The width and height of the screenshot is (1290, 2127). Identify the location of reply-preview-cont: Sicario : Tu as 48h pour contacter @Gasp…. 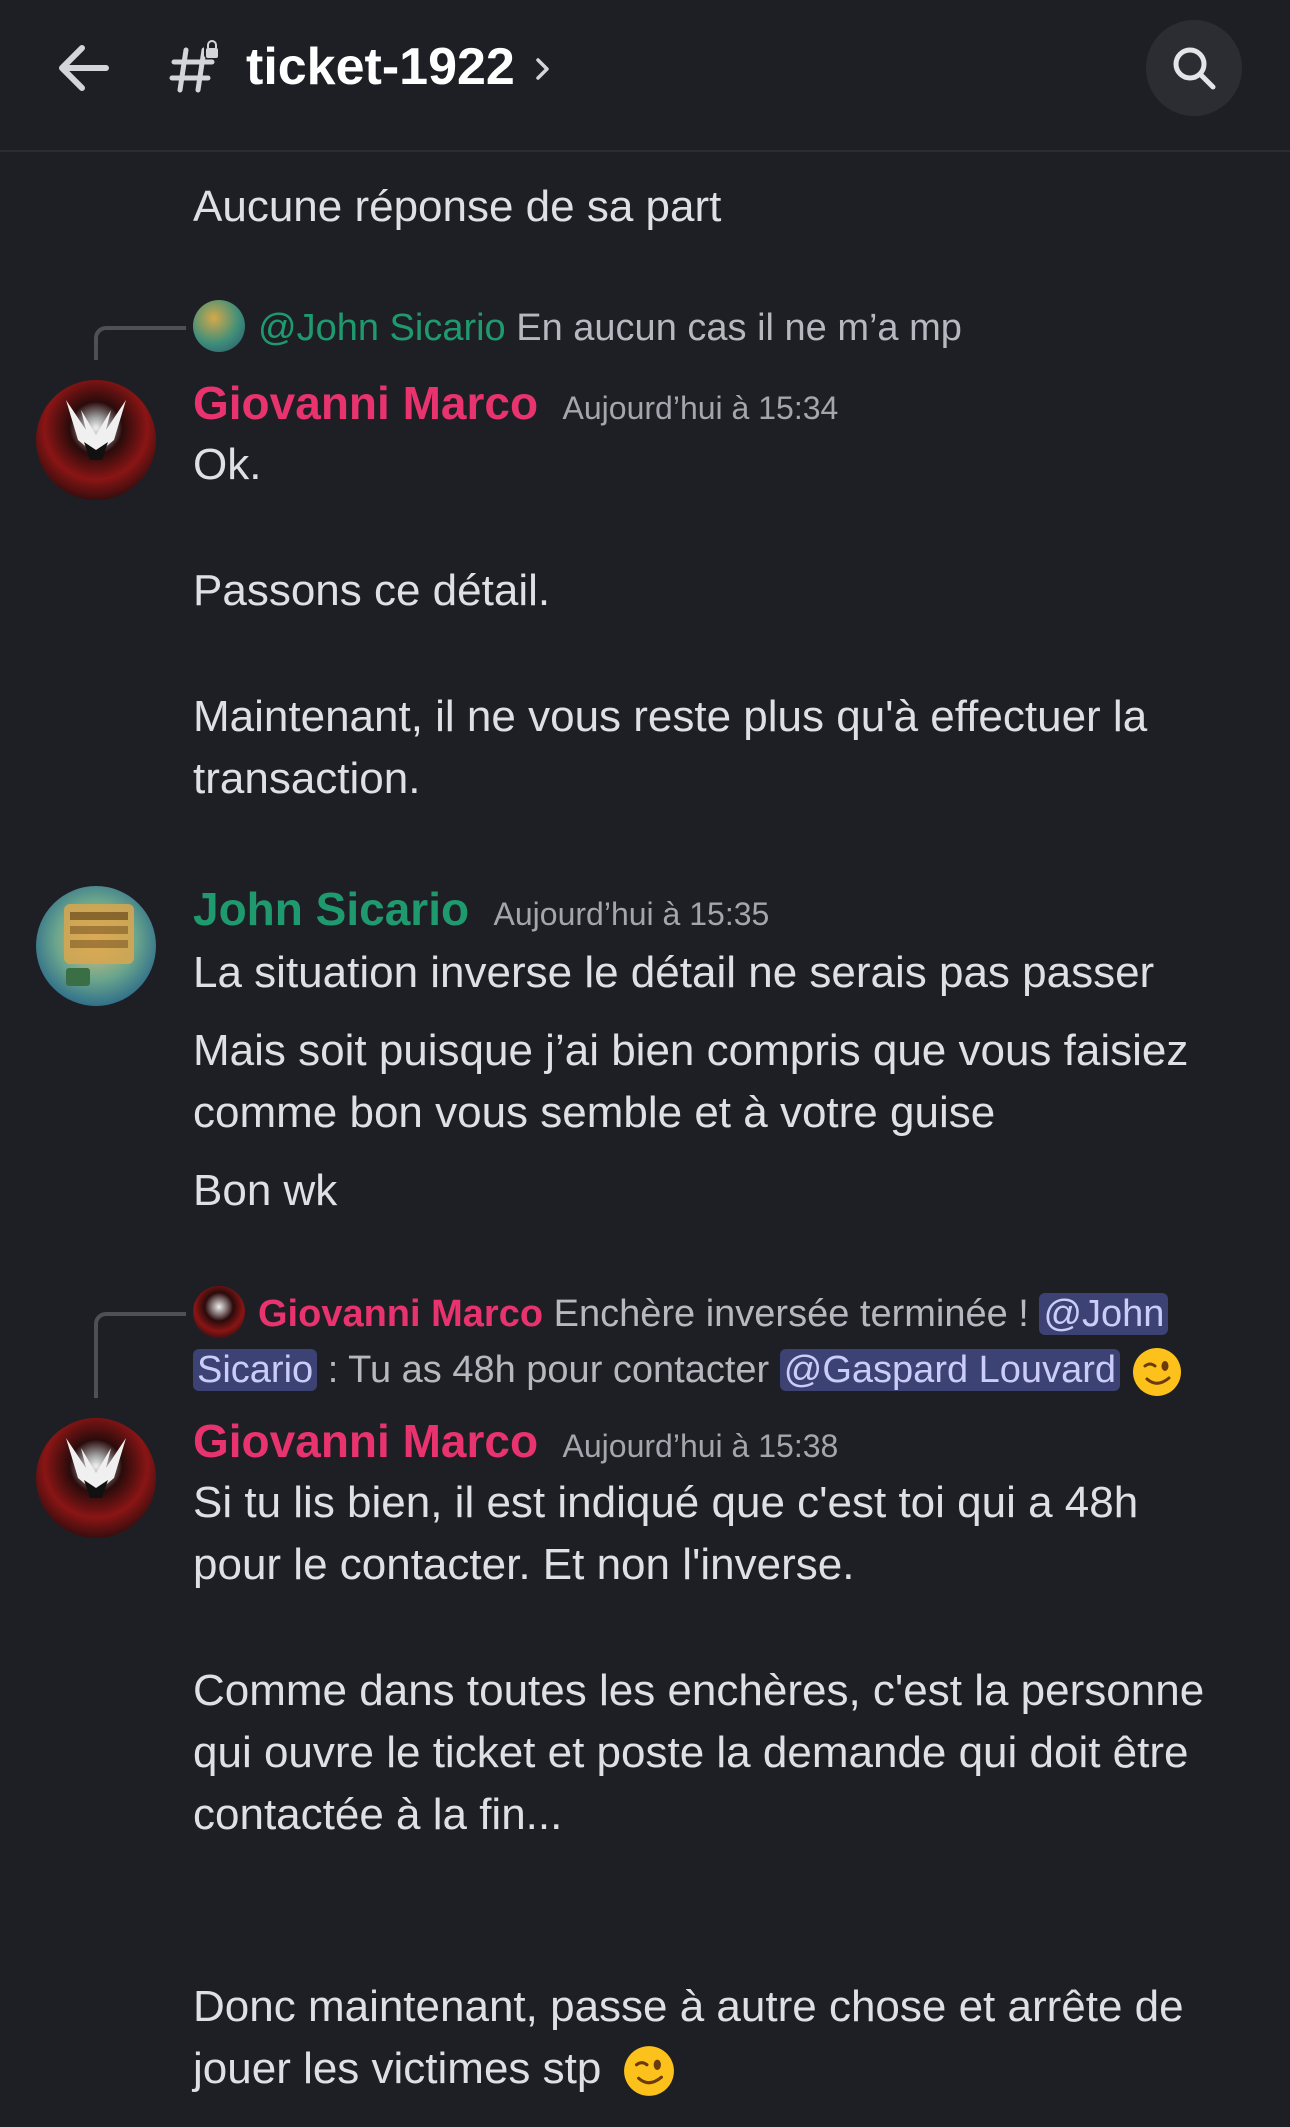
(688, 1370).